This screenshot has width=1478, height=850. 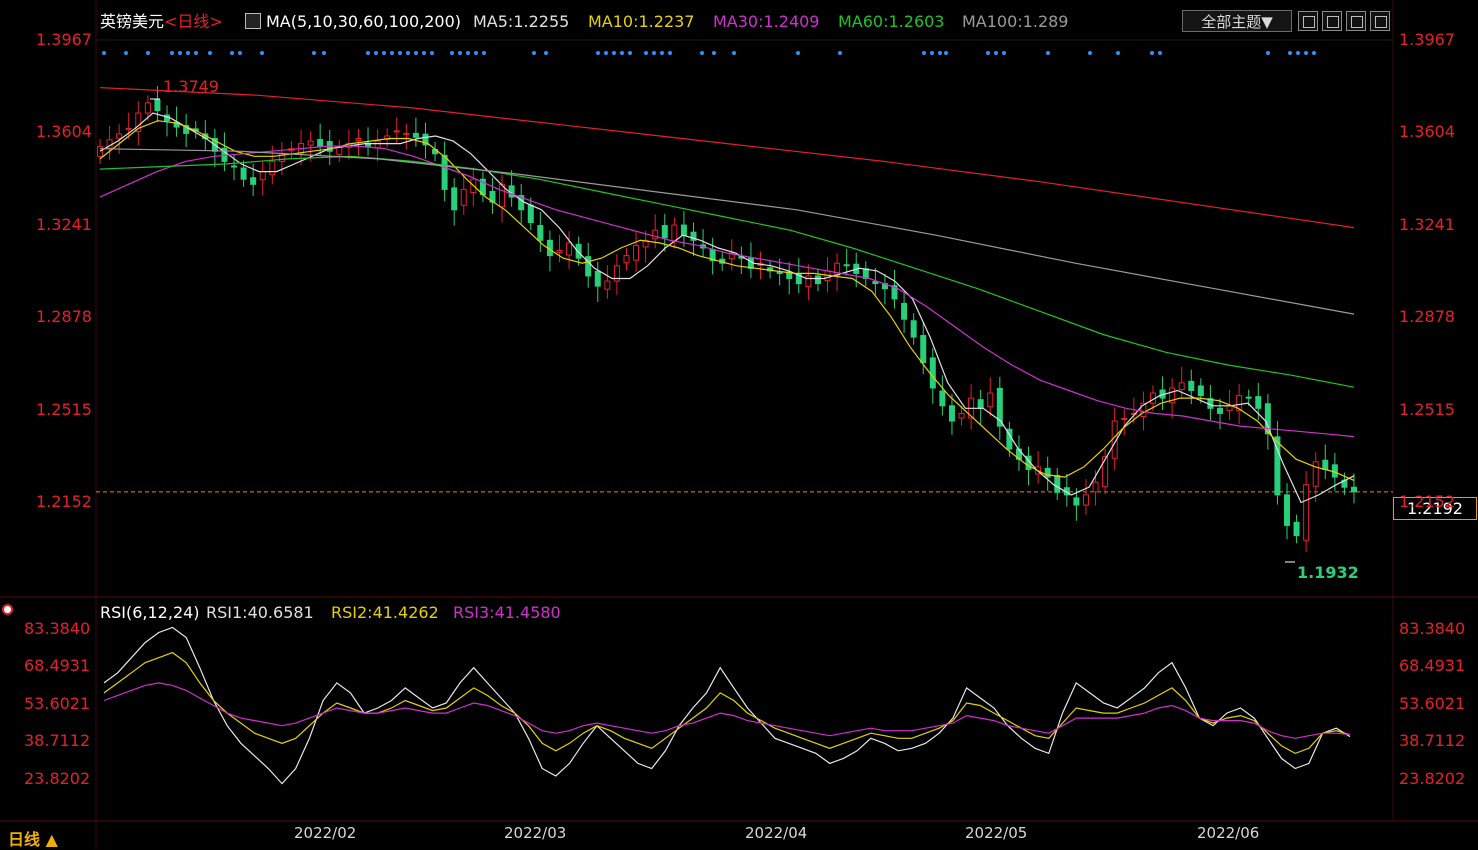 I want to click on ma-line-ma200, so click(x=727, y=158).